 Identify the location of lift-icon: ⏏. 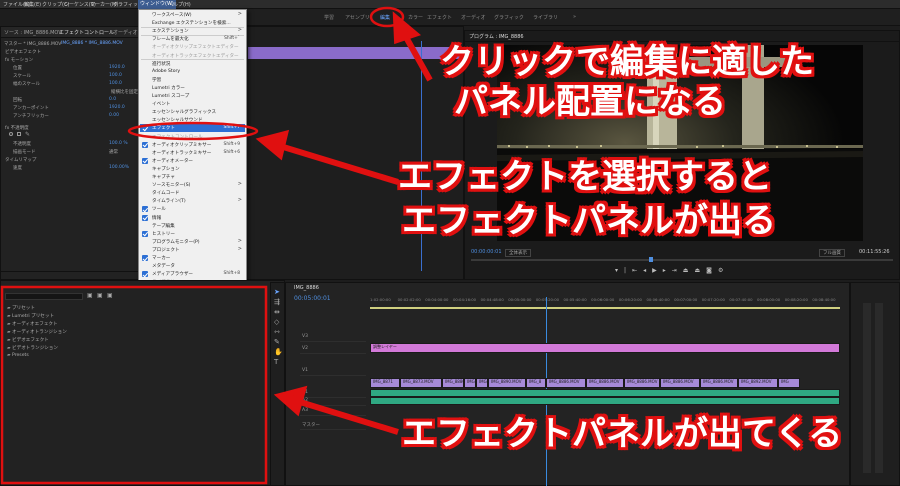
(689, 270).